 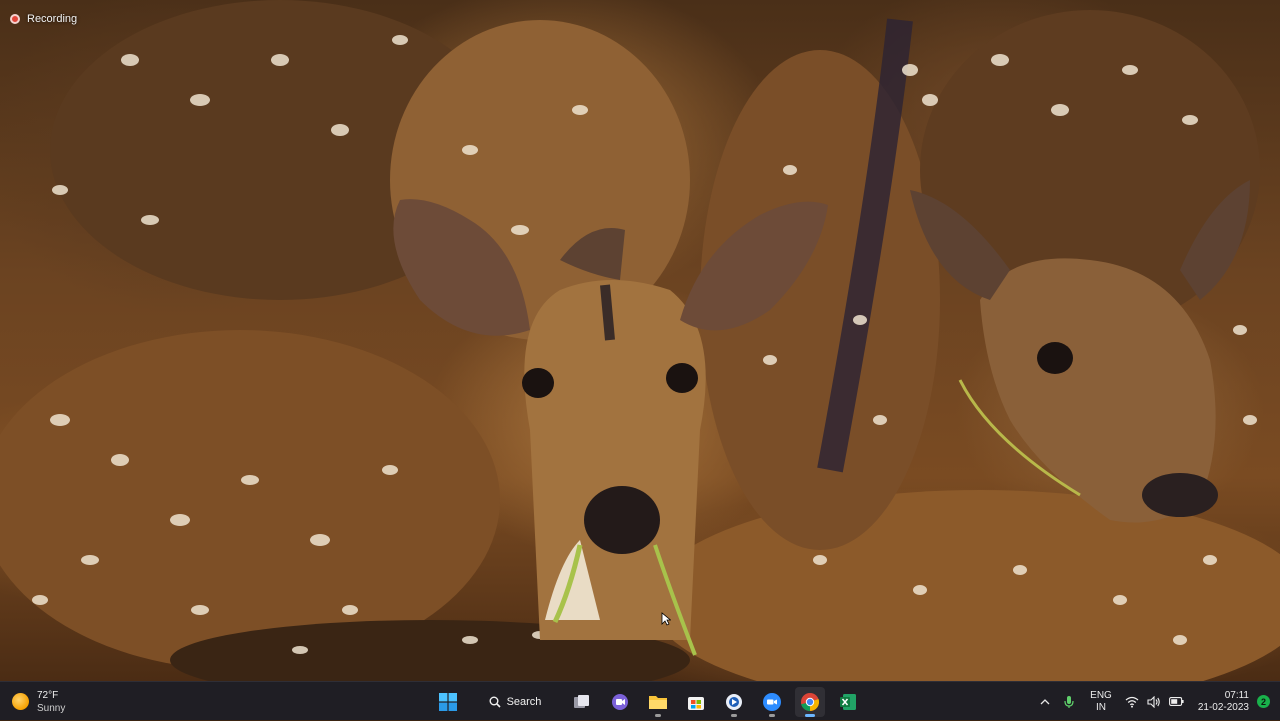 I want to click on language-indicator: ENG IN, so click(x=1101, y=701).